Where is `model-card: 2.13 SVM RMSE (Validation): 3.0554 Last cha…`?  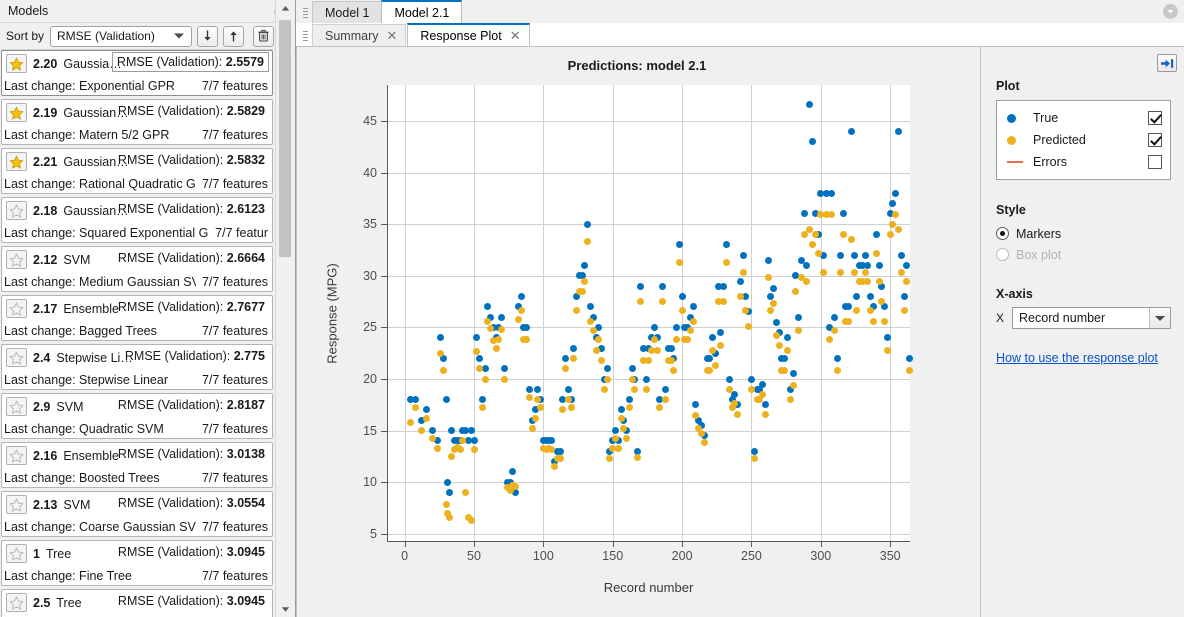 model-card: 2.13 SVM RMSE (Validation): 3.0554 Last cha… is located at coordinates (137, 514).